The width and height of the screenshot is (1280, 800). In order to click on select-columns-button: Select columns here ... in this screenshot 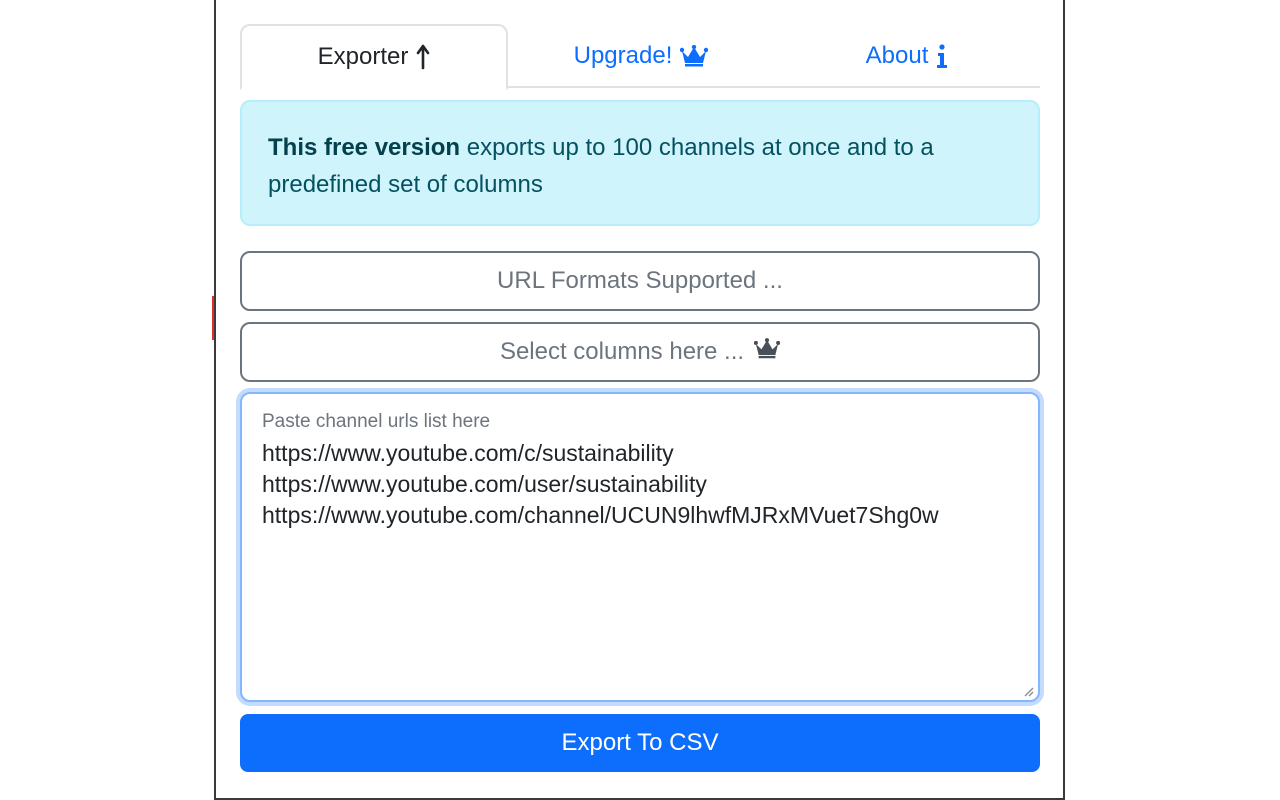, I will do `click(640, 352)`.